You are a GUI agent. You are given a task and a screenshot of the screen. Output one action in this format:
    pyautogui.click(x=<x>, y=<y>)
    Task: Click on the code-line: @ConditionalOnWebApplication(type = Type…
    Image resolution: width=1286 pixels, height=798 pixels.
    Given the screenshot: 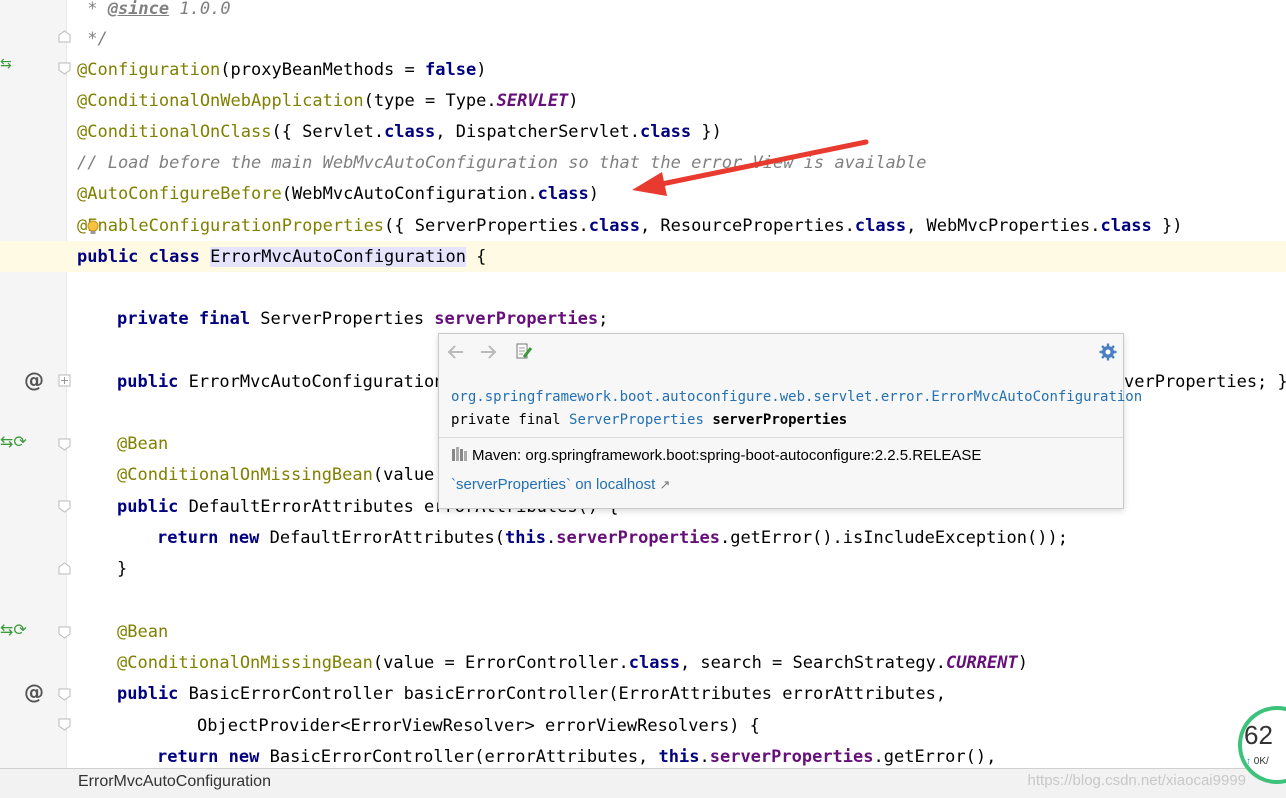 What is the action you would take?
    pyautogui.click(x=328, y=101)
    